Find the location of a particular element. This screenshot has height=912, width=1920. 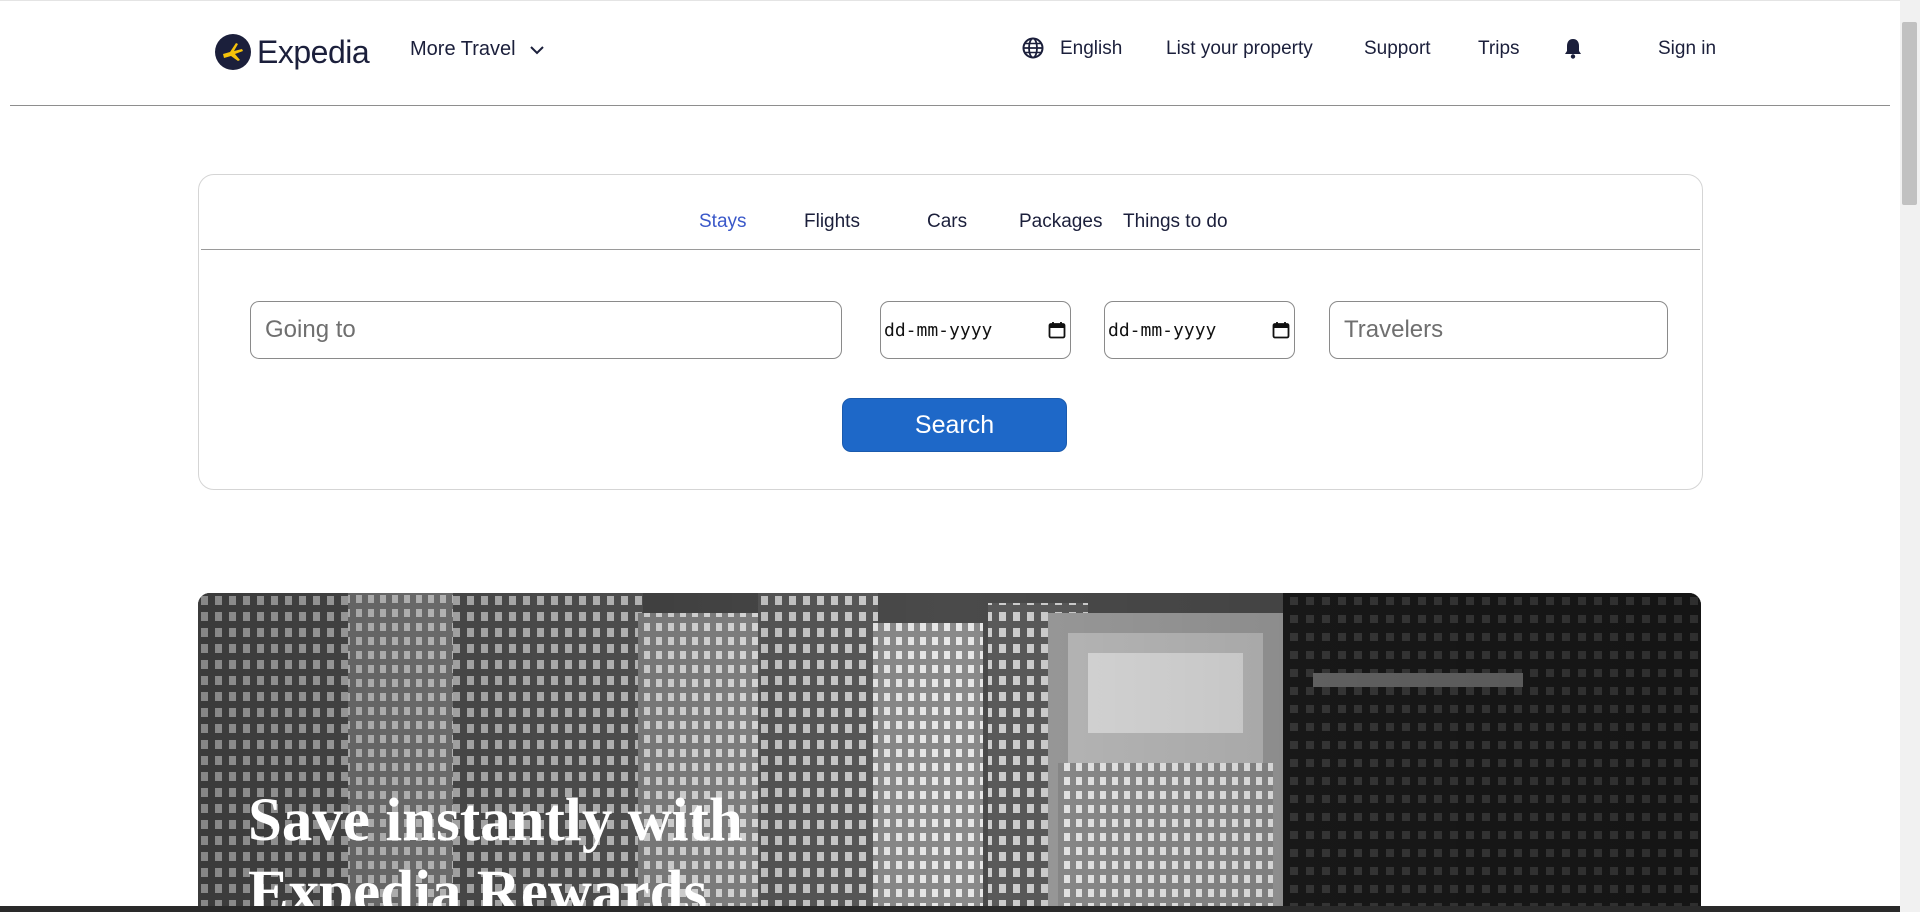

support-link: Support is located at coordinates (1397, 49).